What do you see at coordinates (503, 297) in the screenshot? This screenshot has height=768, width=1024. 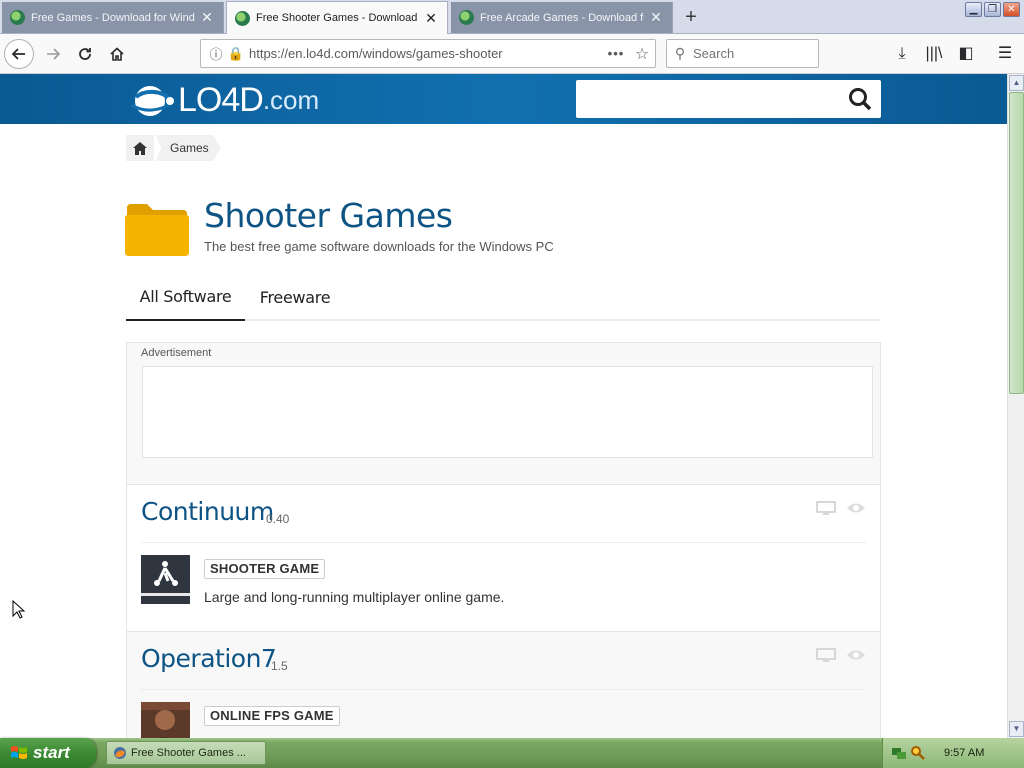 I see `software-filter-tabs: All Software Freeware` at bounding box center [503, 297].